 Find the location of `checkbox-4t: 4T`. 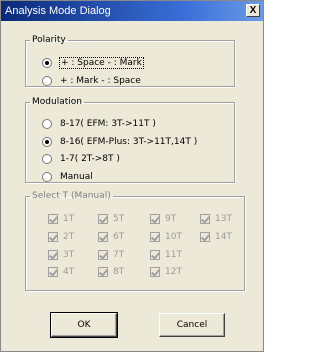

checkbox-4t: 4T is located at coordinates (61, 272).